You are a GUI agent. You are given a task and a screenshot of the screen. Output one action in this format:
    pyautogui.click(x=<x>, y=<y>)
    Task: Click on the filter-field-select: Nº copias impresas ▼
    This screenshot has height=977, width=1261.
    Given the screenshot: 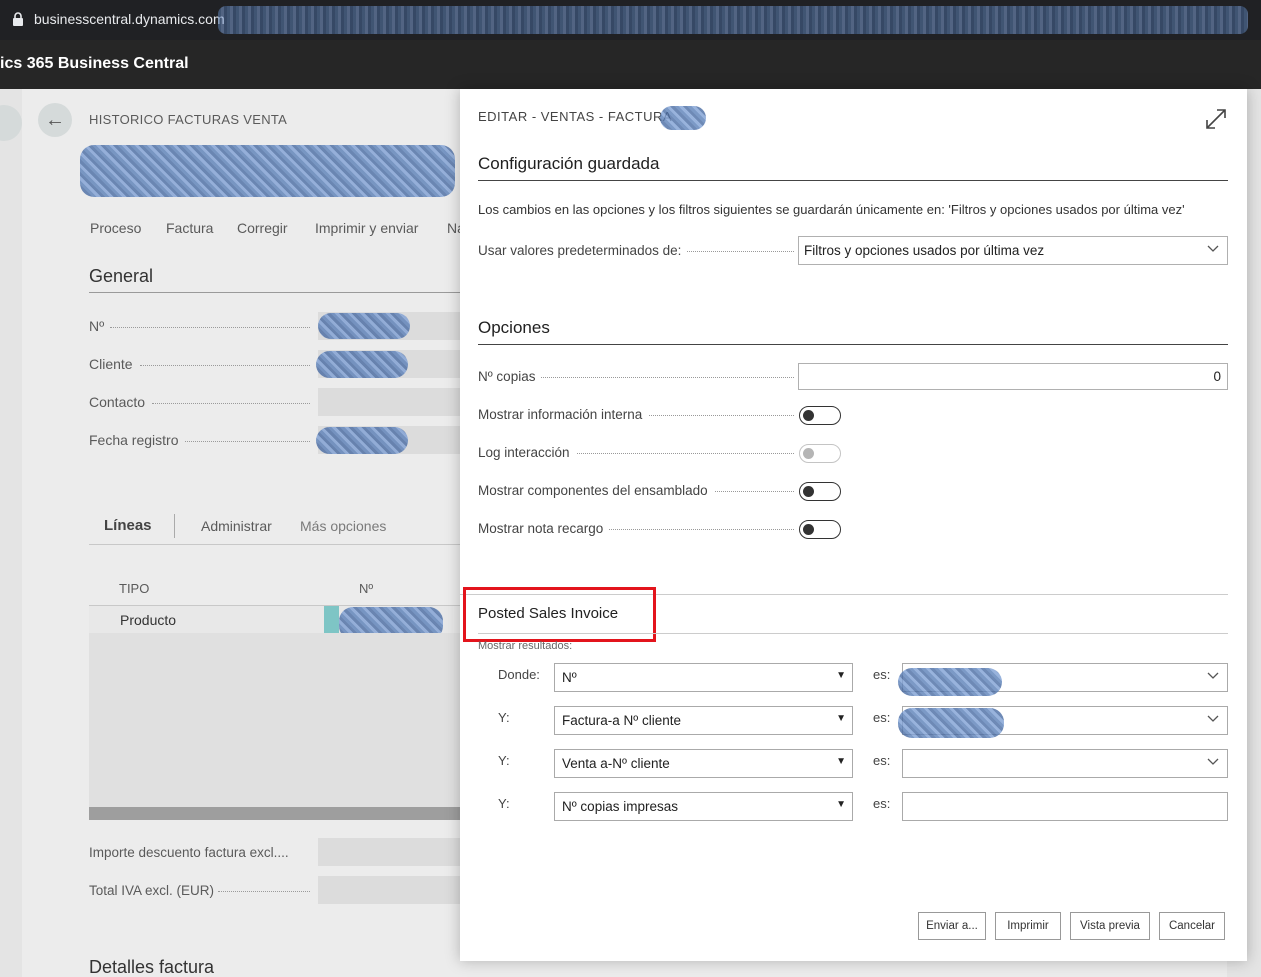 What is the action you would take?
    pyautogui.click(x=703, y=806)
    